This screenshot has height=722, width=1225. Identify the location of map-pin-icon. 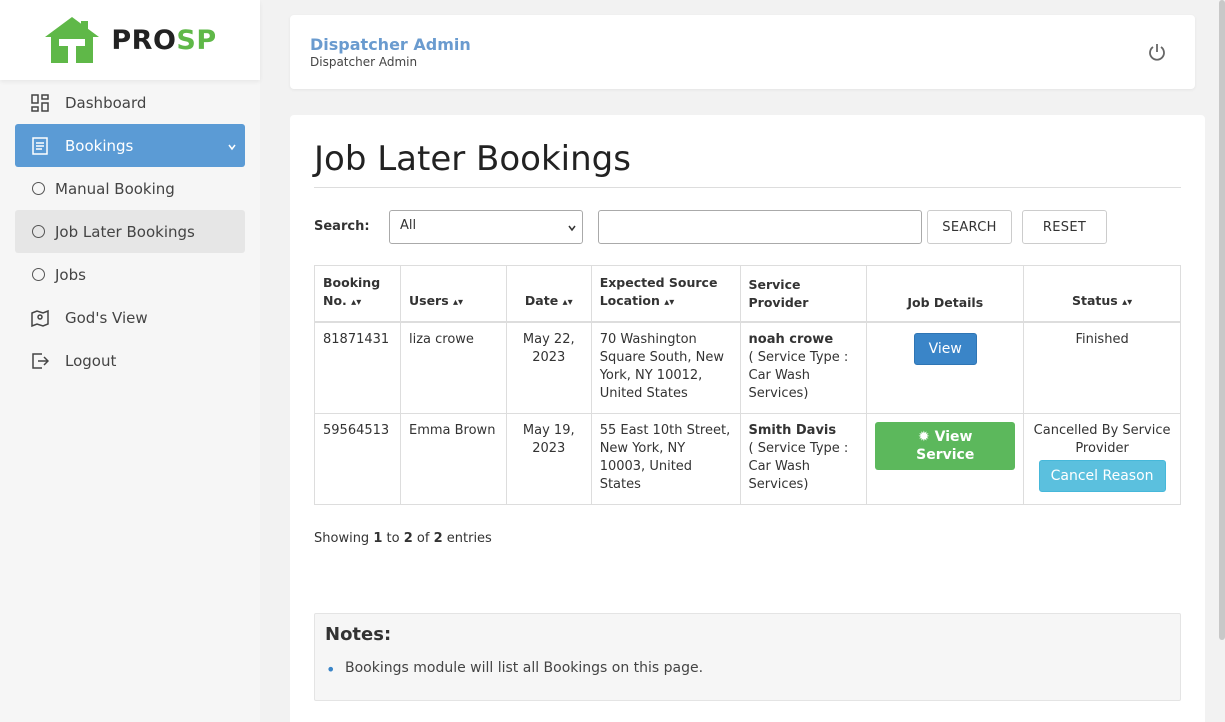
(40, 318).